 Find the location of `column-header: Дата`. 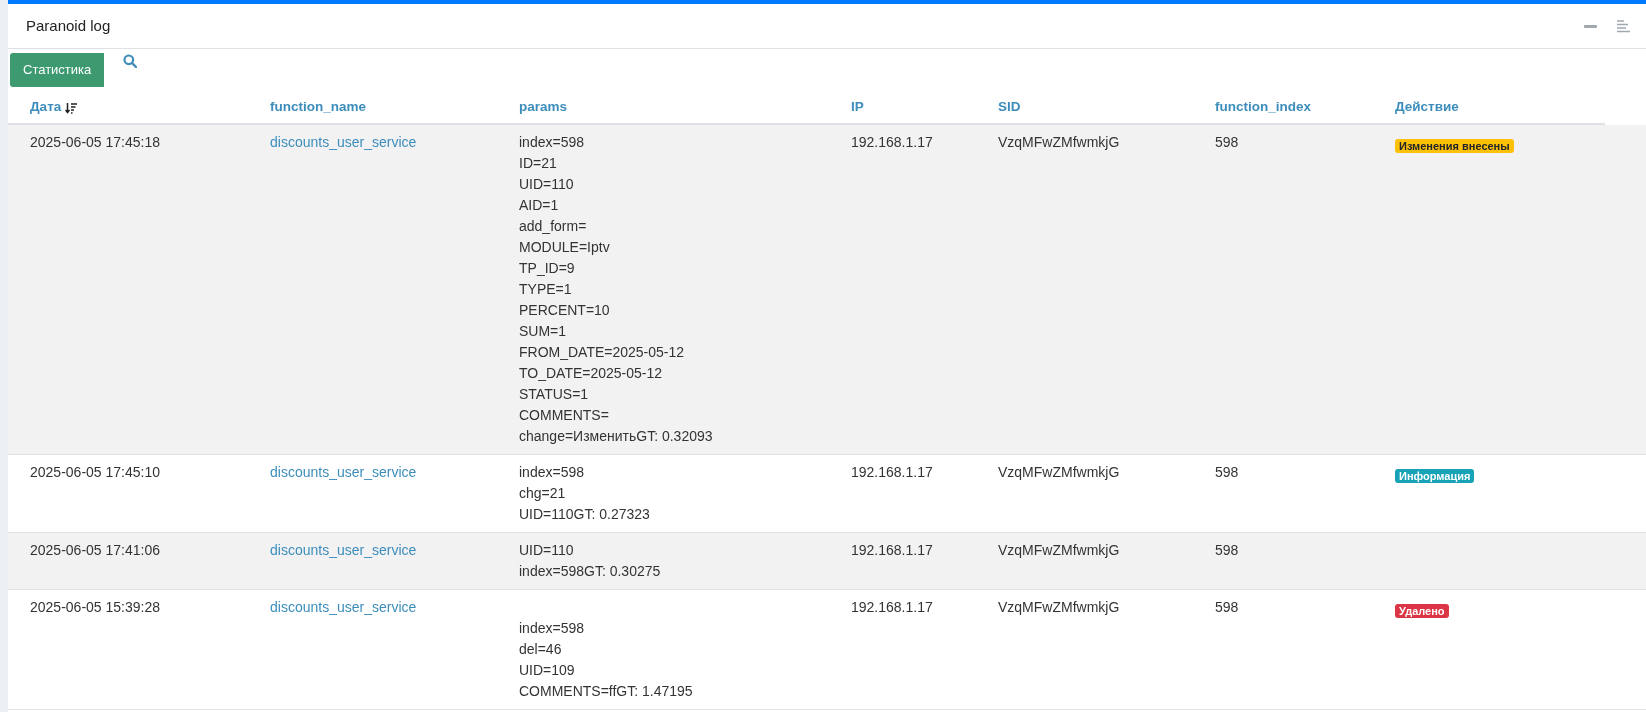

column-header: Дата is located at coordinates (46, 107).